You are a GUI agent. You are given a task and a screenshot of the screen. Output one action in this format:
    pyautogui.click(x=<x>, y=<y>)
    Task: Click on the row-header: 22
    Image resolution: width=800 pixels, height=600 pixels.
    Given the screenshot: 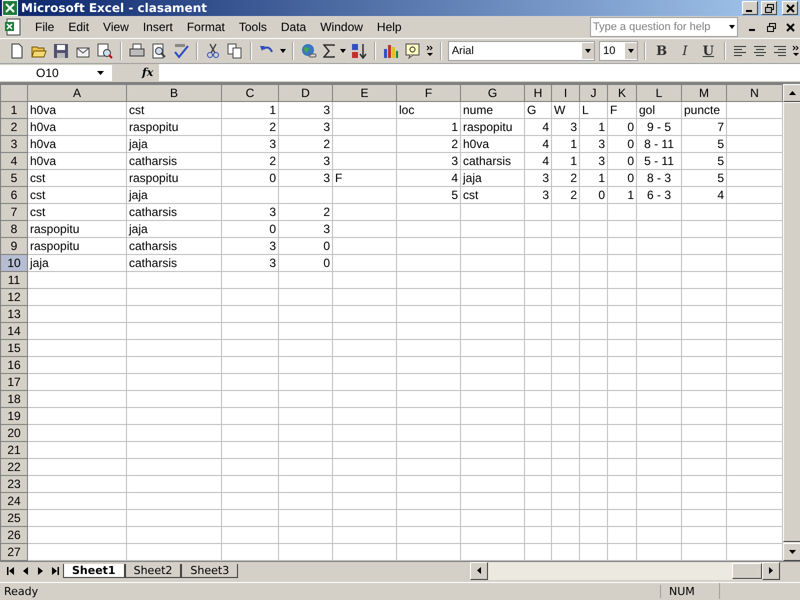 What is the action you would take?
    pyautogui.click(x=14, y=467)
    